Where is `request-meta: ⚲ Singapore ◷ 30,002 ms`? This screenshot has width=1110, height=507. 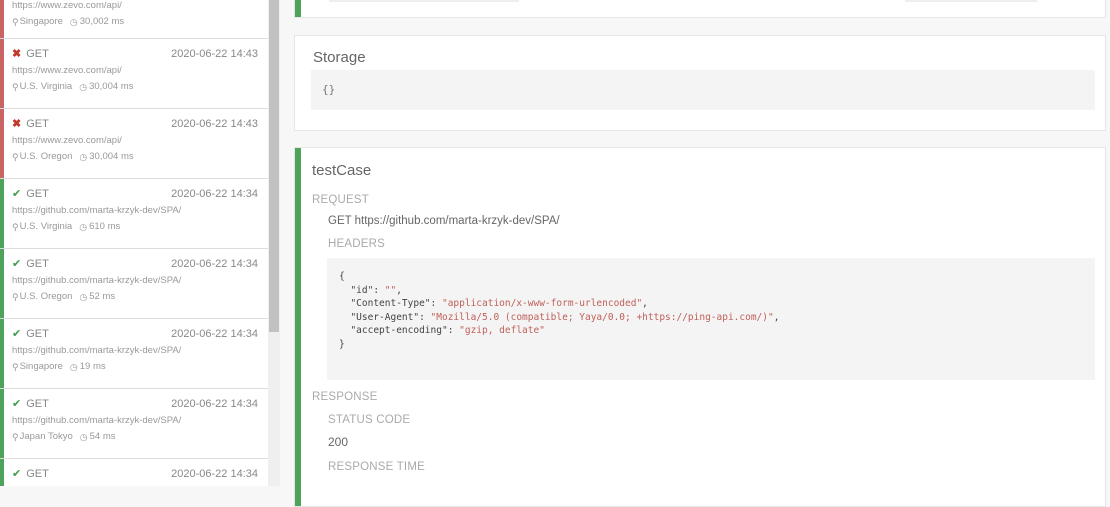 request-meta: ⚲ Singapore ◷ 30,002 ms is located at coordinates (135, 22).